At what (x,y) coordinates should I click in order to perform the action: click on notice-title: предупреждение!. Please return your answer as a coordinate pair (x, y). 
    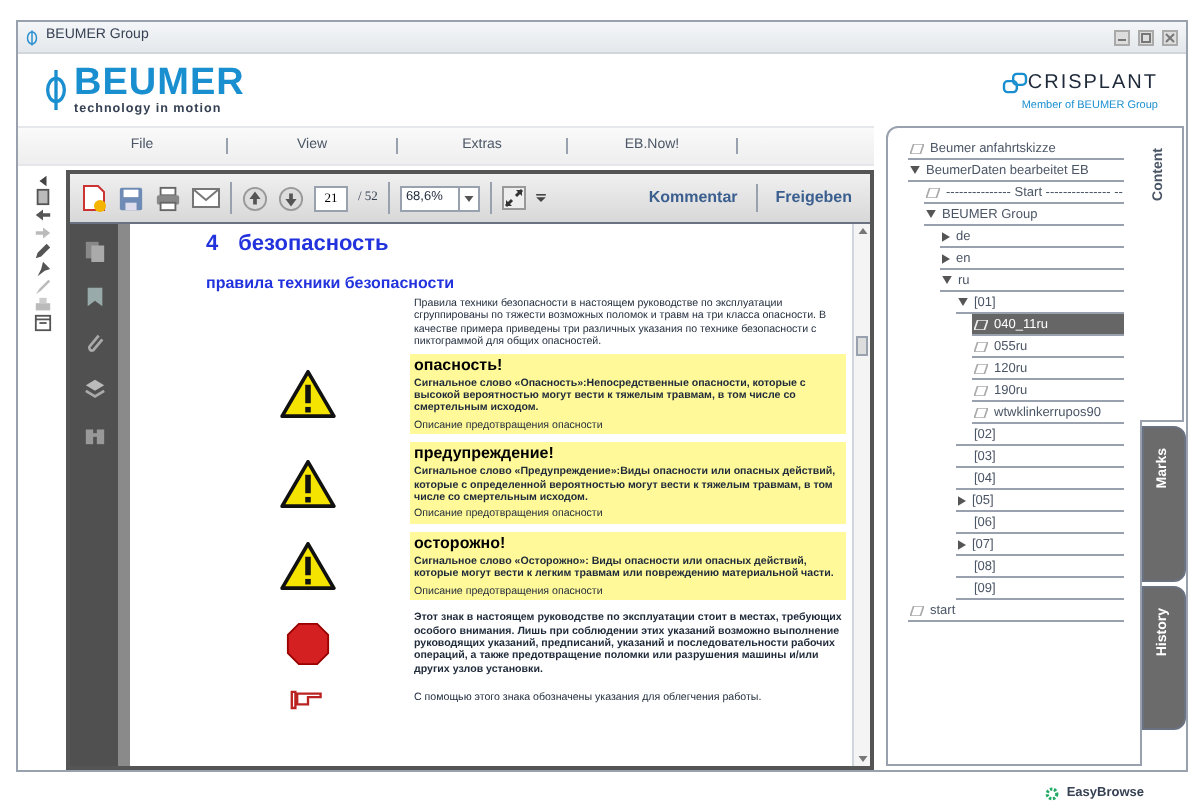
    Looking at the image, I should click on (485, 454).